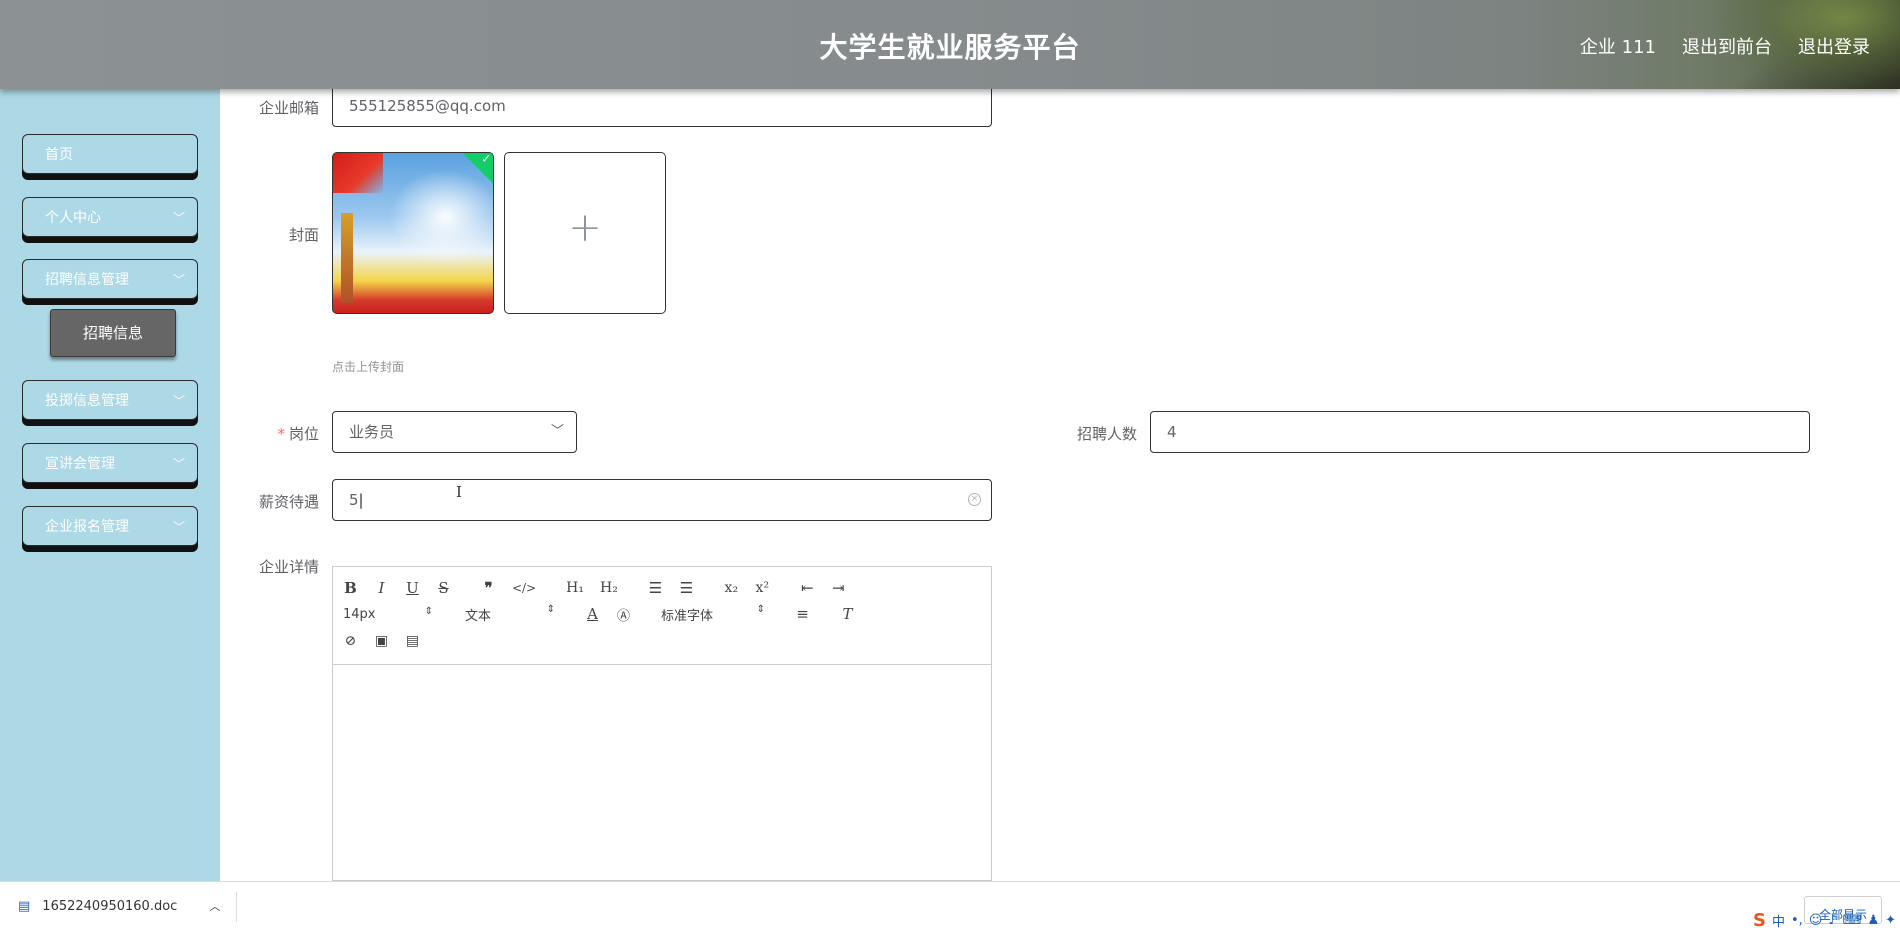  Describe the element at coordinates (575, 588) in the screenshot. I see `heading-1-icon: H₁` at that location.